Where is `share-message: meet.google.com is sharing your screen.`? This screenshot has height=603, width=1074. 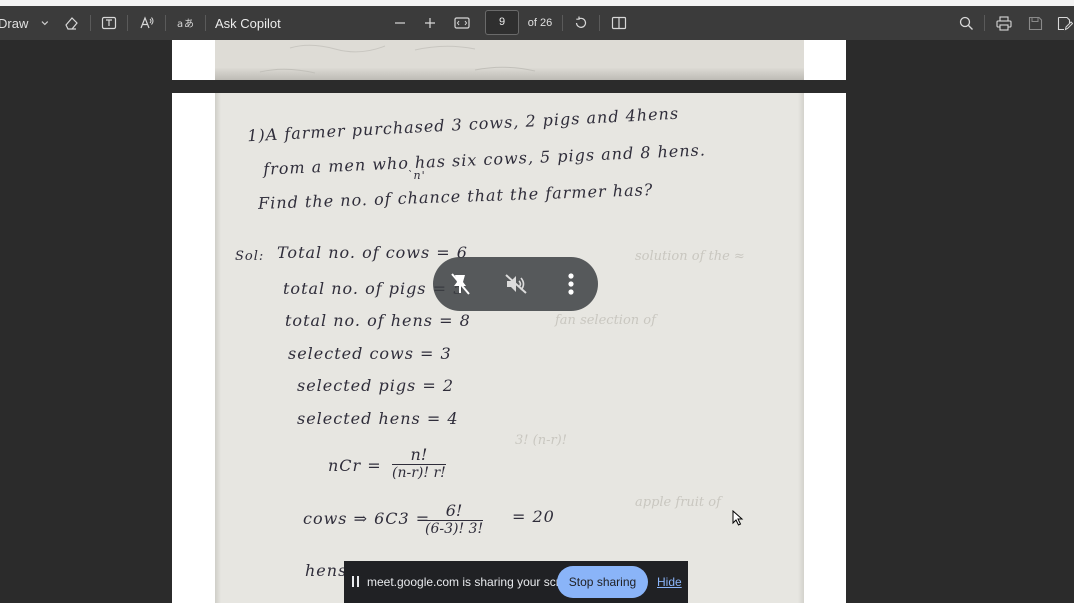
share-message: meet.google.com is sharing your screen. is located at coordinates (475, 582).